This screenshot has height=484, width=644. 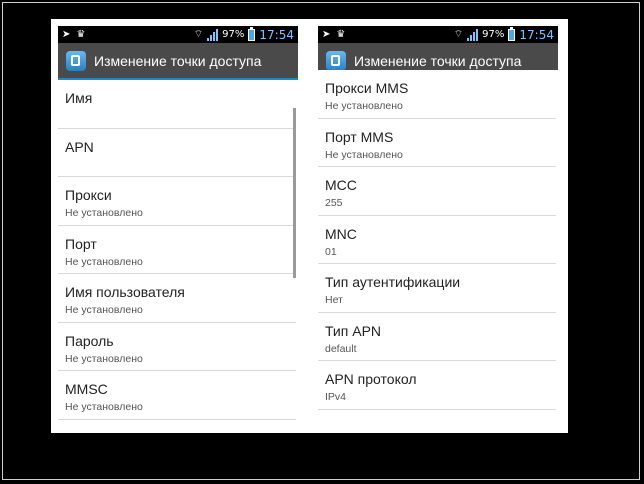 I want to click on item-title: MMSC, so click(x=86, y=389).